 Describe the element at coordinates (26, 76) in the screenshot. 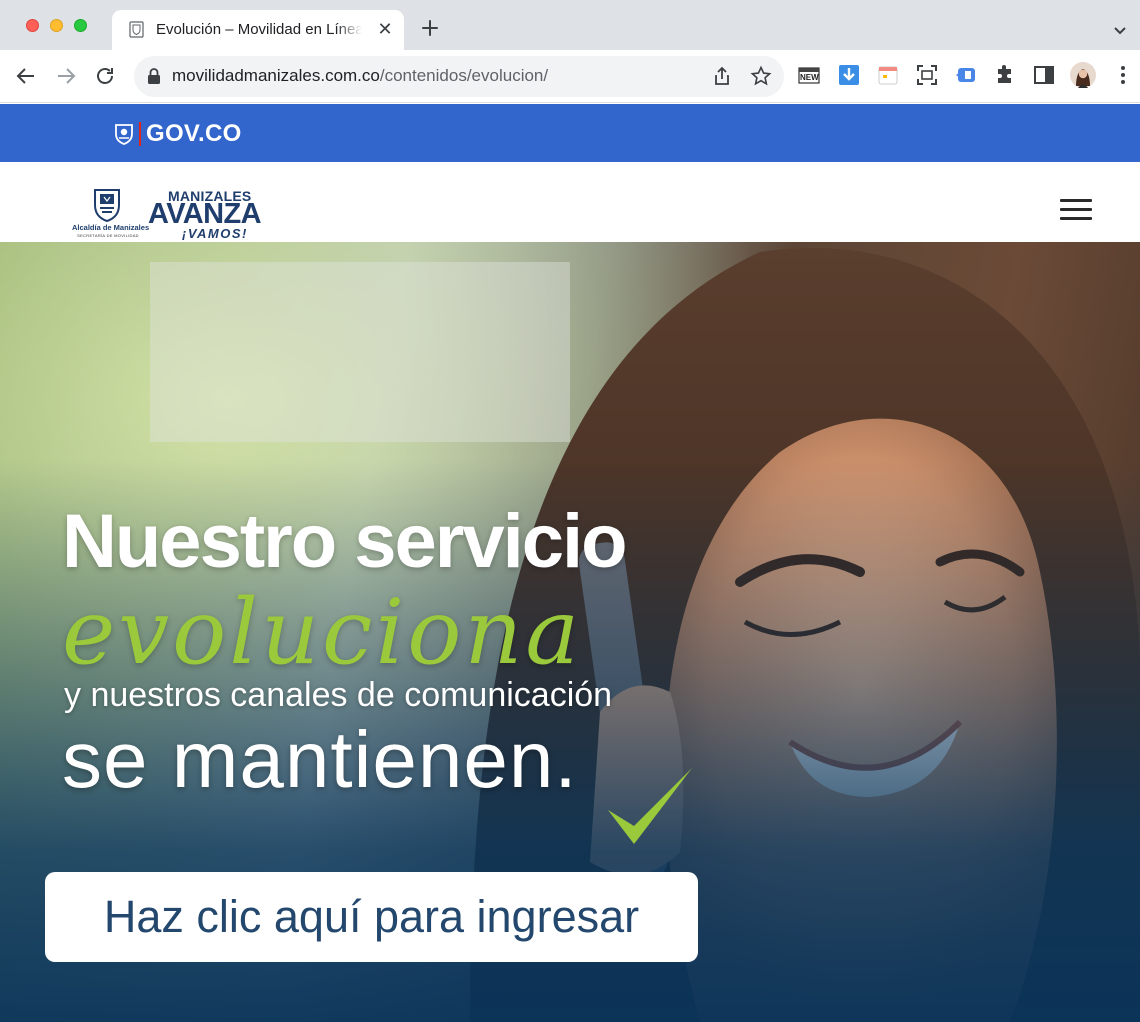

I see `back-icon` at that location.